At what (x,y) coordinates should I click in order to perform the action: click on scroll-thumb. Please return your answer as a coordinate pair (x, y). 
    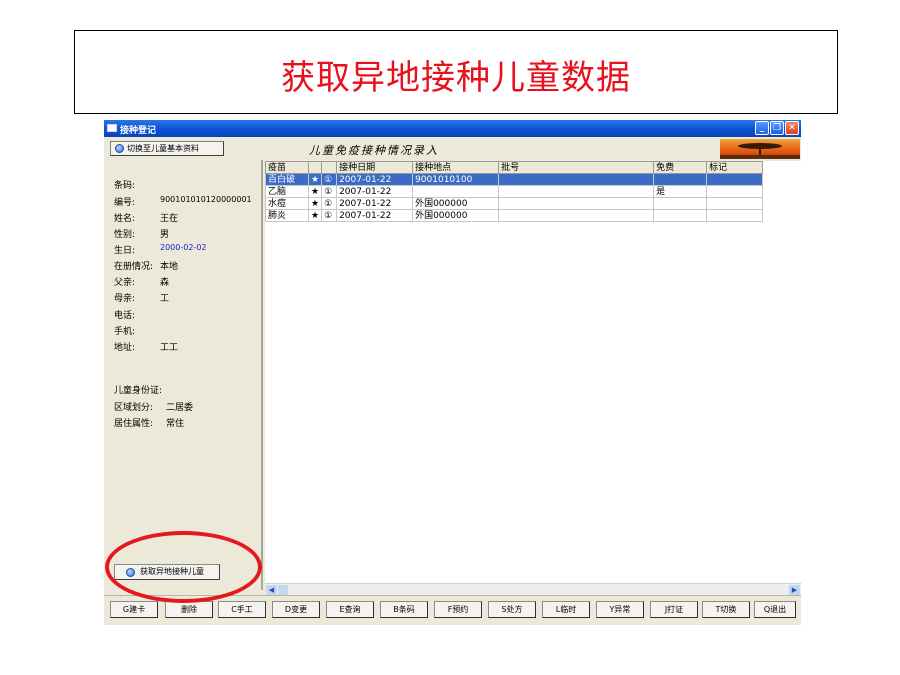
    Looking at the image, I should click on (283, 590).